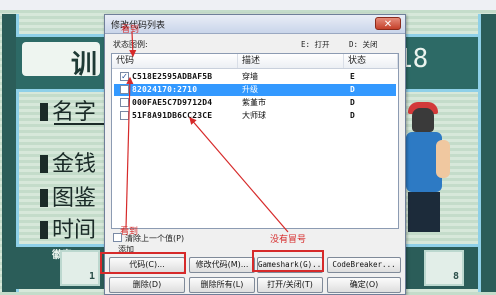  I want to click on arrow-top, so click(133, 44).